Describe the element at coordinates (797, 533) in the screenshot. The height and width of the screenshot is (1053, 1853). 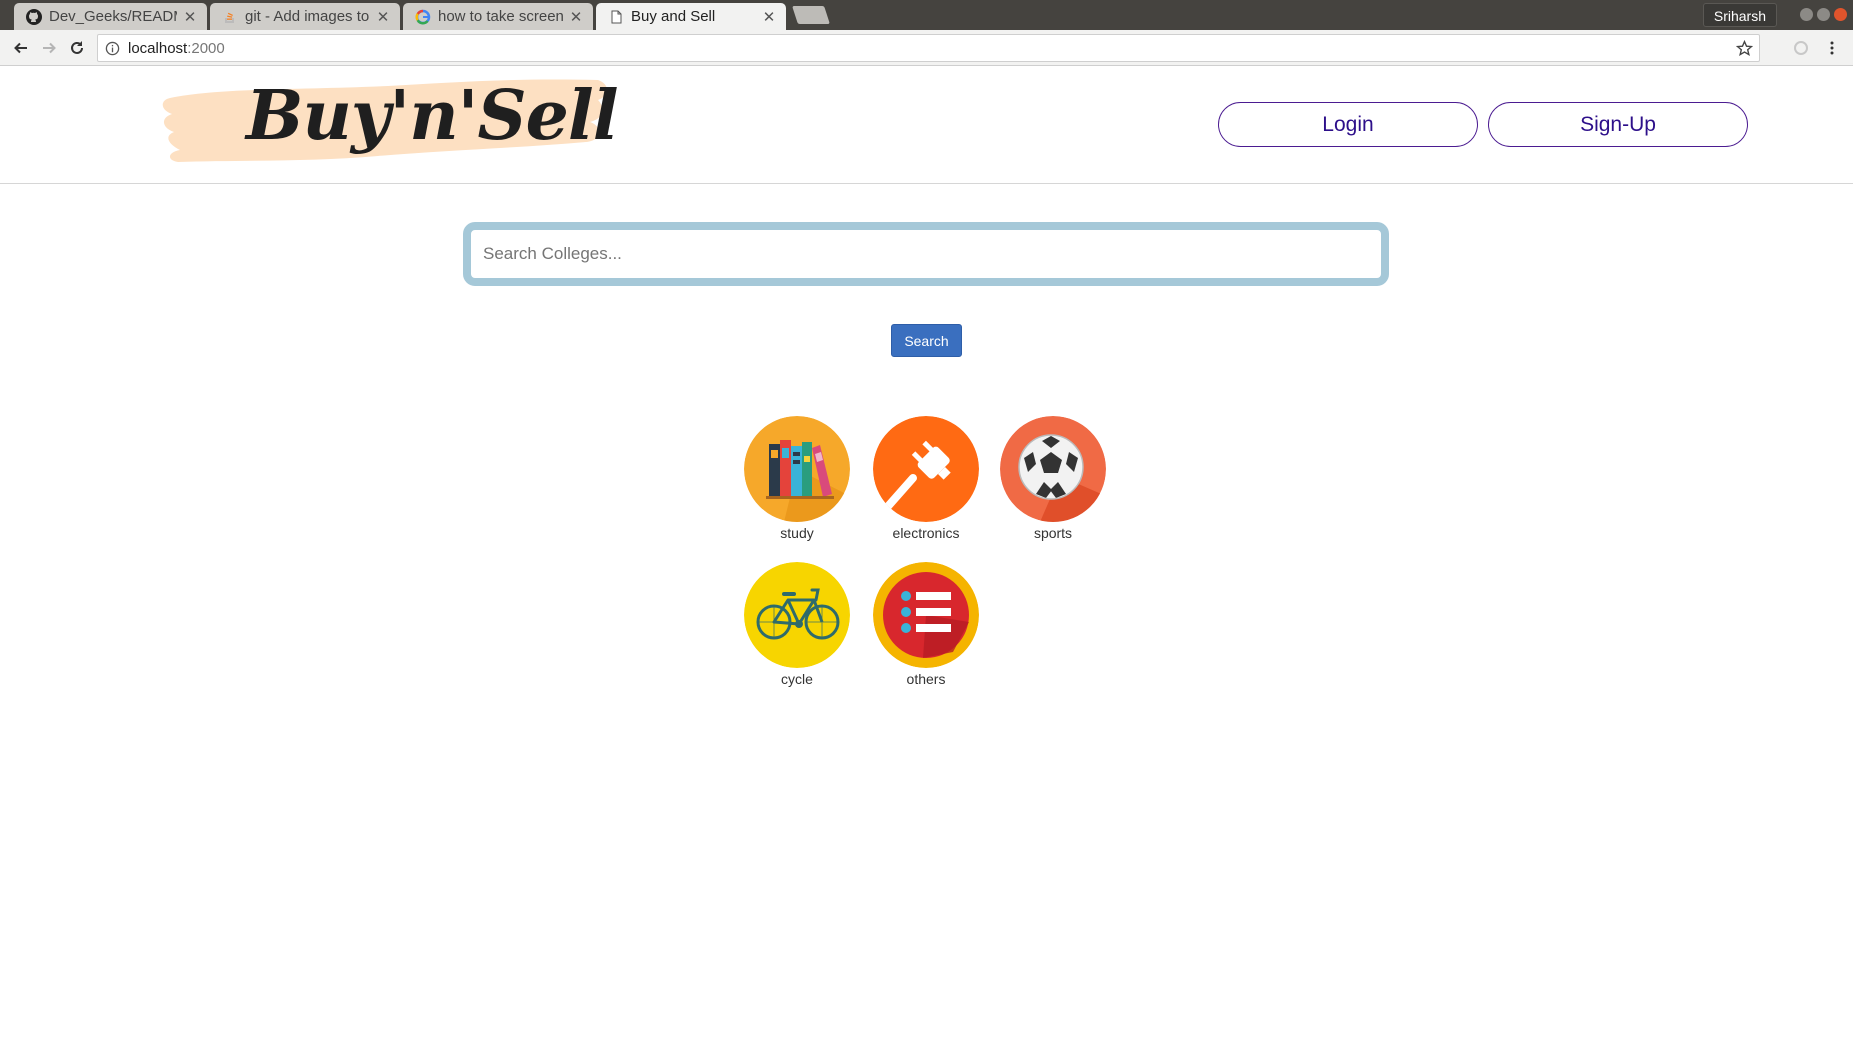
I see `category-label: study` at that location.